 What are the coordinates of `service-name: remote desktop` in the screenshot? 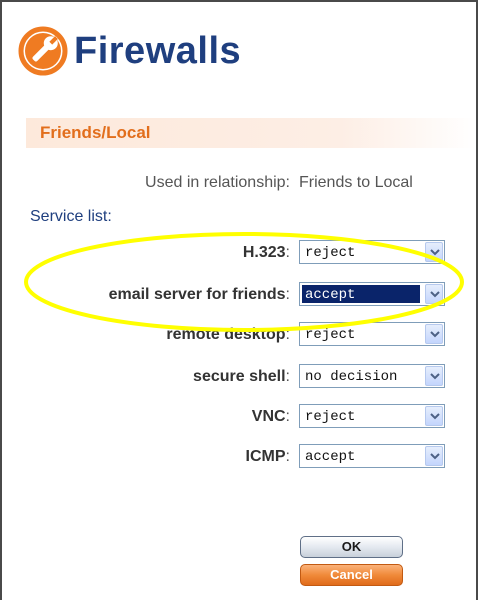 It's located at (226, 334).